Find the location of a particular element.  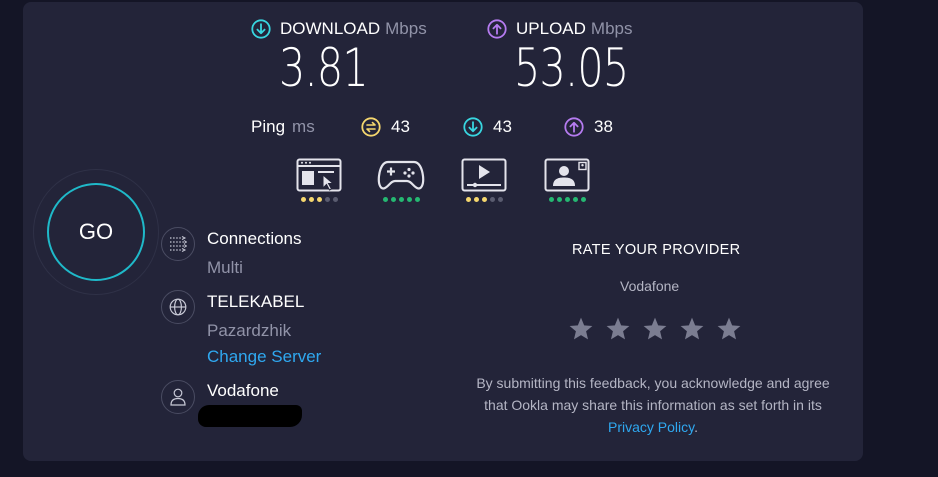

provider-name: Vodafone is located at coordinates (243, 390).